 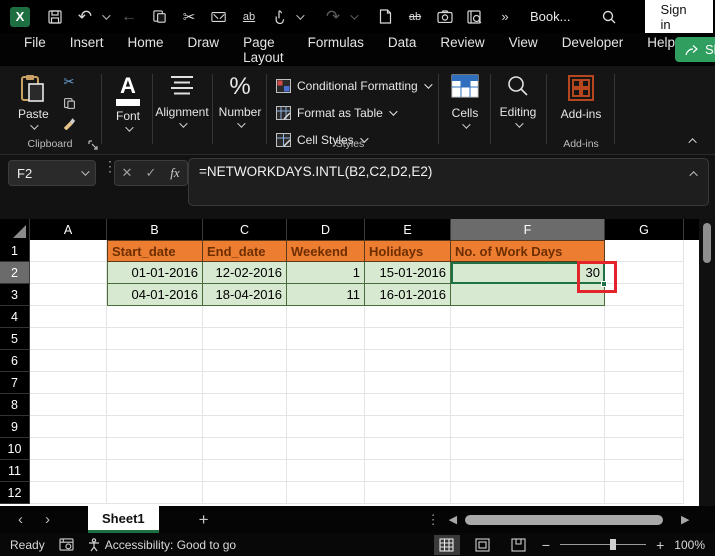 I want to click on share-button: Share, so click(x=695, y=49).